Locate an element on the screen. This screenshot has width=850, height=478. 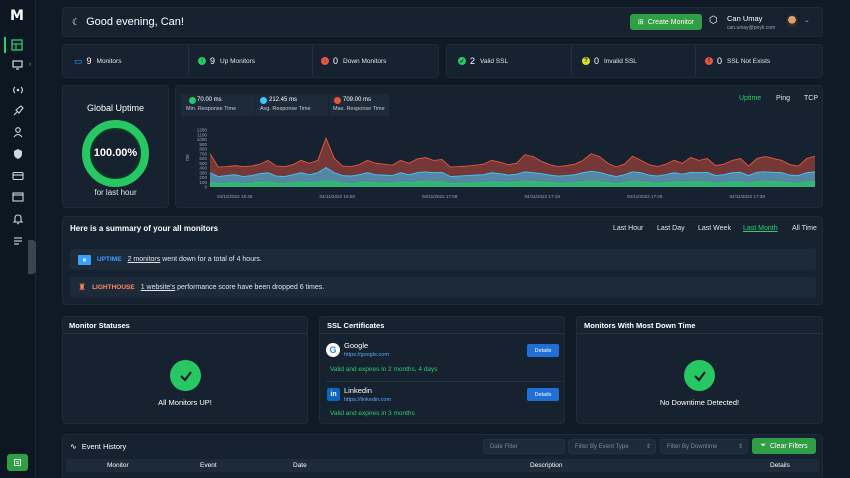
ssl-item-name: Google is located at coordinates (356, 345).